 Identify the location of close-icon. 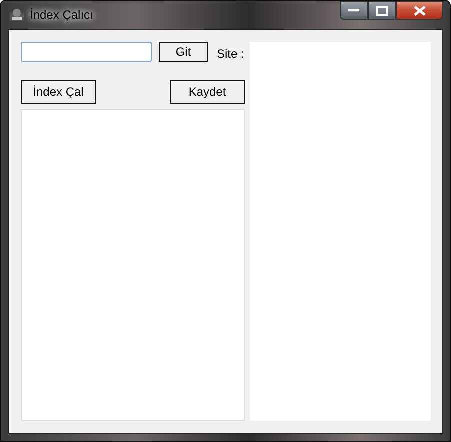
(420, 11).